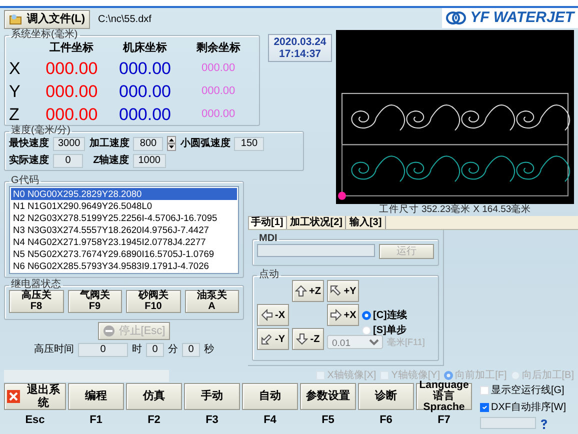 This screenshot has width=578, height=434. Describe the element at coordinates (386, 396) in the screenshot. I see `function-button: 诊断` at that location.